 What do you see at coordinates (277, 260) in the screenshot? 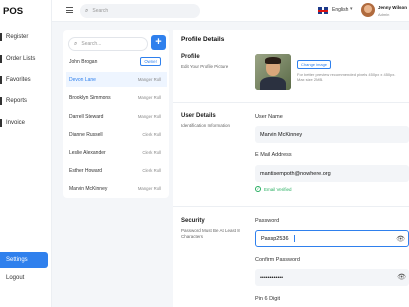
I see `confirm-password-label: Confirm Password` at bounding box center [277, 260].